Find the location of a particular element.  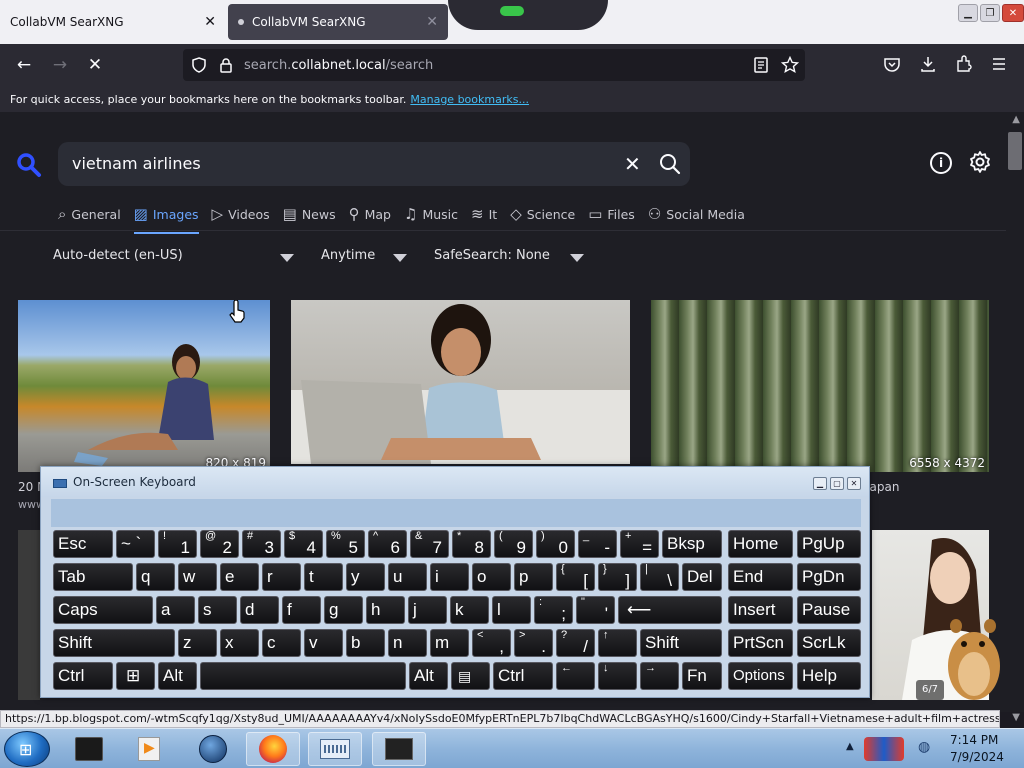

chevron-down-icon is located at coordinates (400, 258).